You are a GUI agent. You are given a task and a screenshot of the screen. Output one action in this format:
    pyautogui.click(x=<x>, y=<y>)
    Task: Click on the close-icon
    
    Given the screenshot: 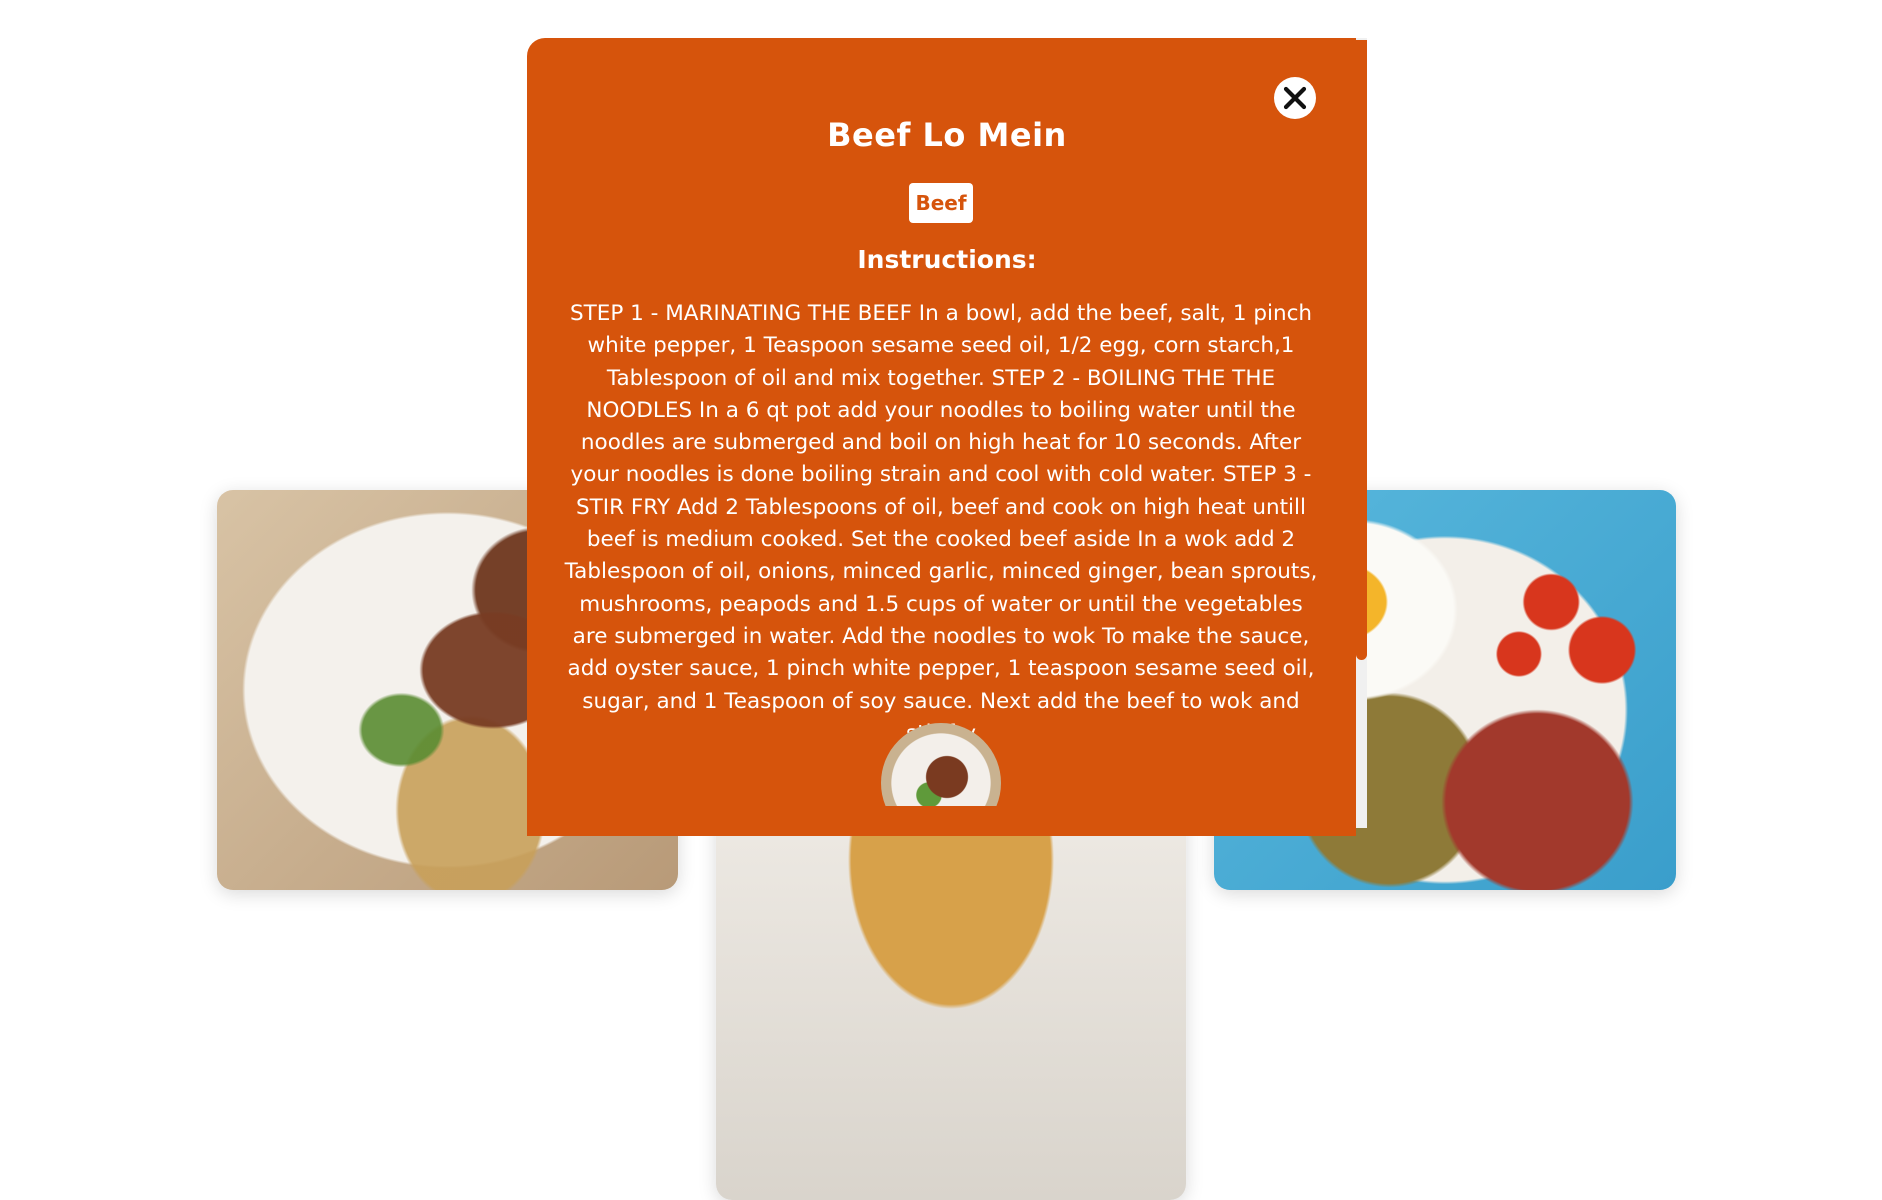 What is the action you would take?
    pyautogui.click(x=1295, y=98)
    